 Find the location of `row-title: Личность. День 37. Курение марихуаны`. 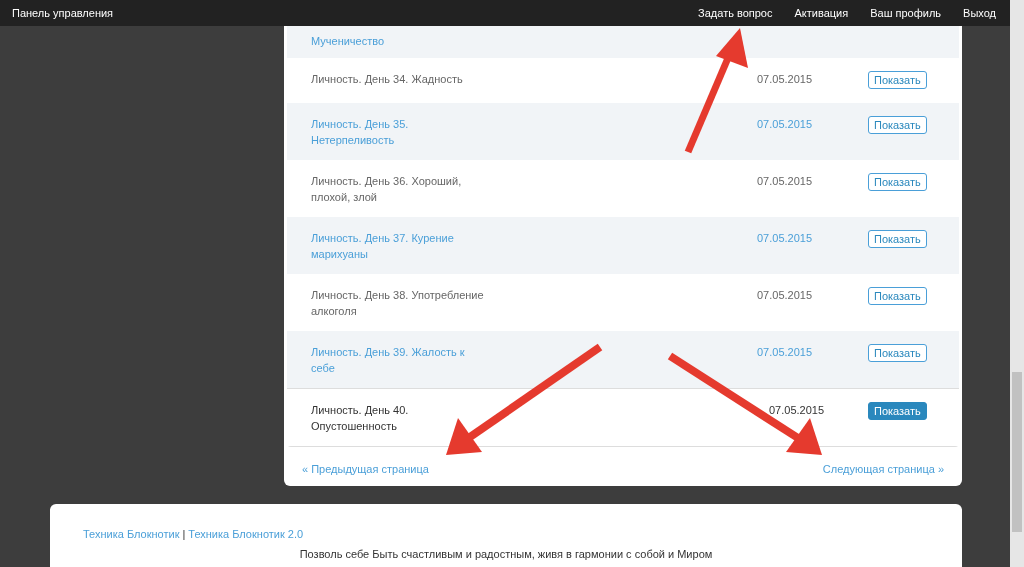

row-title: Личность. День 37. Курение марихуаны is located at coordinates (383, 246).